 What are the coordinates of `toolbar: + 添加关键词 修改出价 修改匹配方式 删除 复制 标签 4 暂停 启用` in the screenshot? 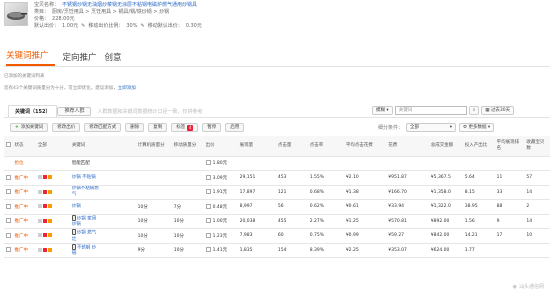 It's located at (127, 127).